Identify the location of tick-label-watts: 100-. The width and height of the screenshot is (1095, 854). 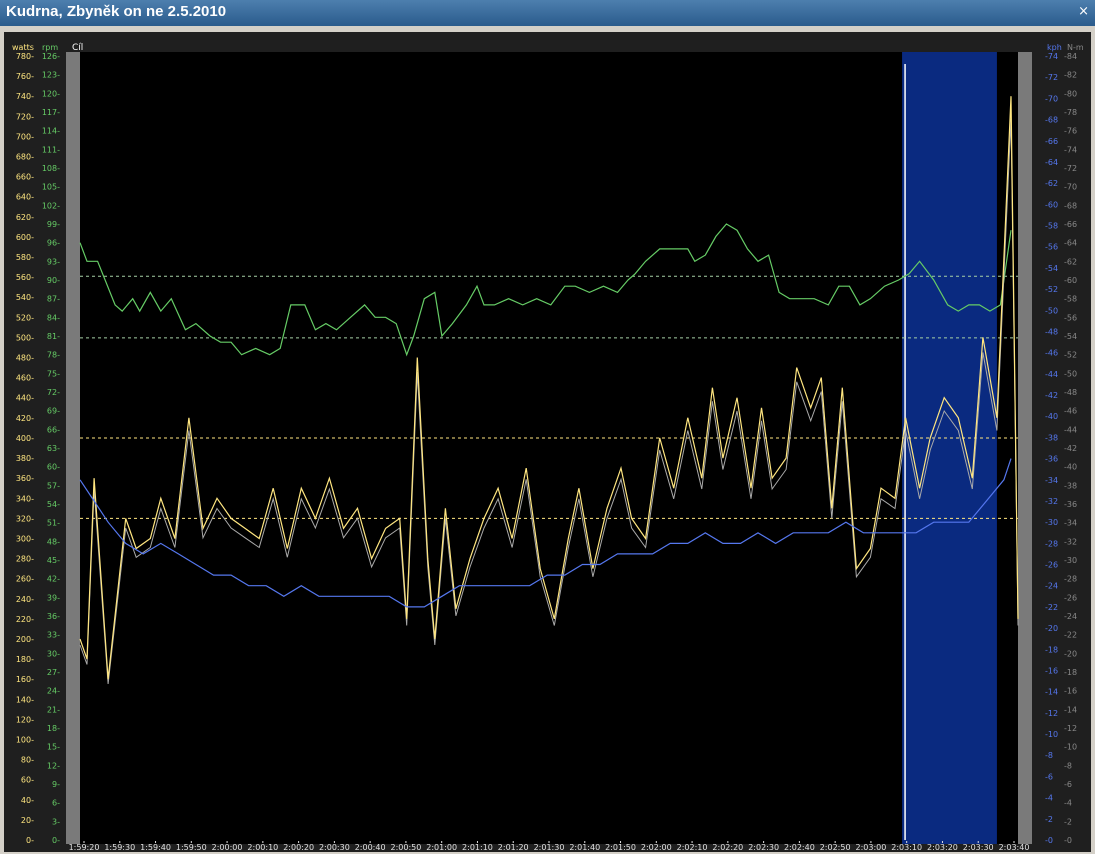
(25, 739).